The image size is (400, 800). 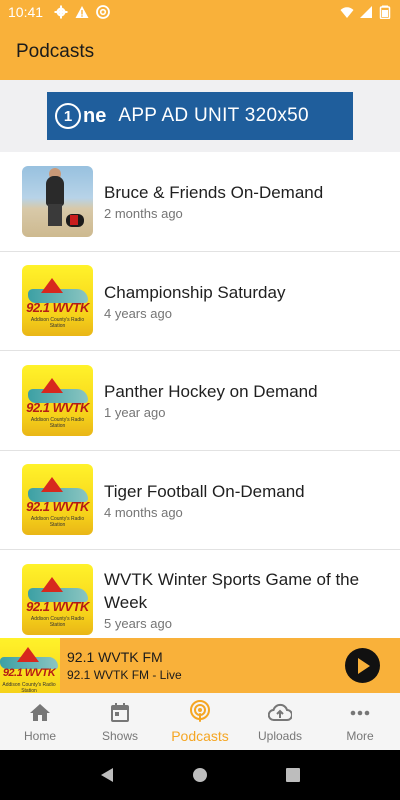 What do you see at coordinates (280, 735) in the screenshot?
I see `tab-label: Uploads` at bounding box center [280, 735].